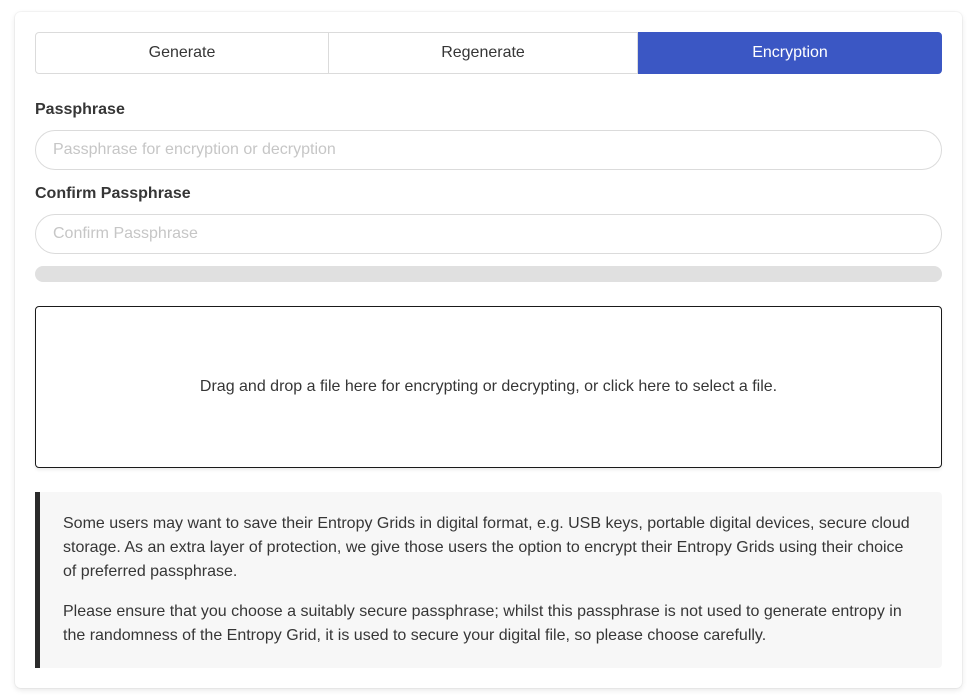 The height and width of the screenshot is (698, 973). I want to click on confirm-passphrase-input, so click(488, 234).